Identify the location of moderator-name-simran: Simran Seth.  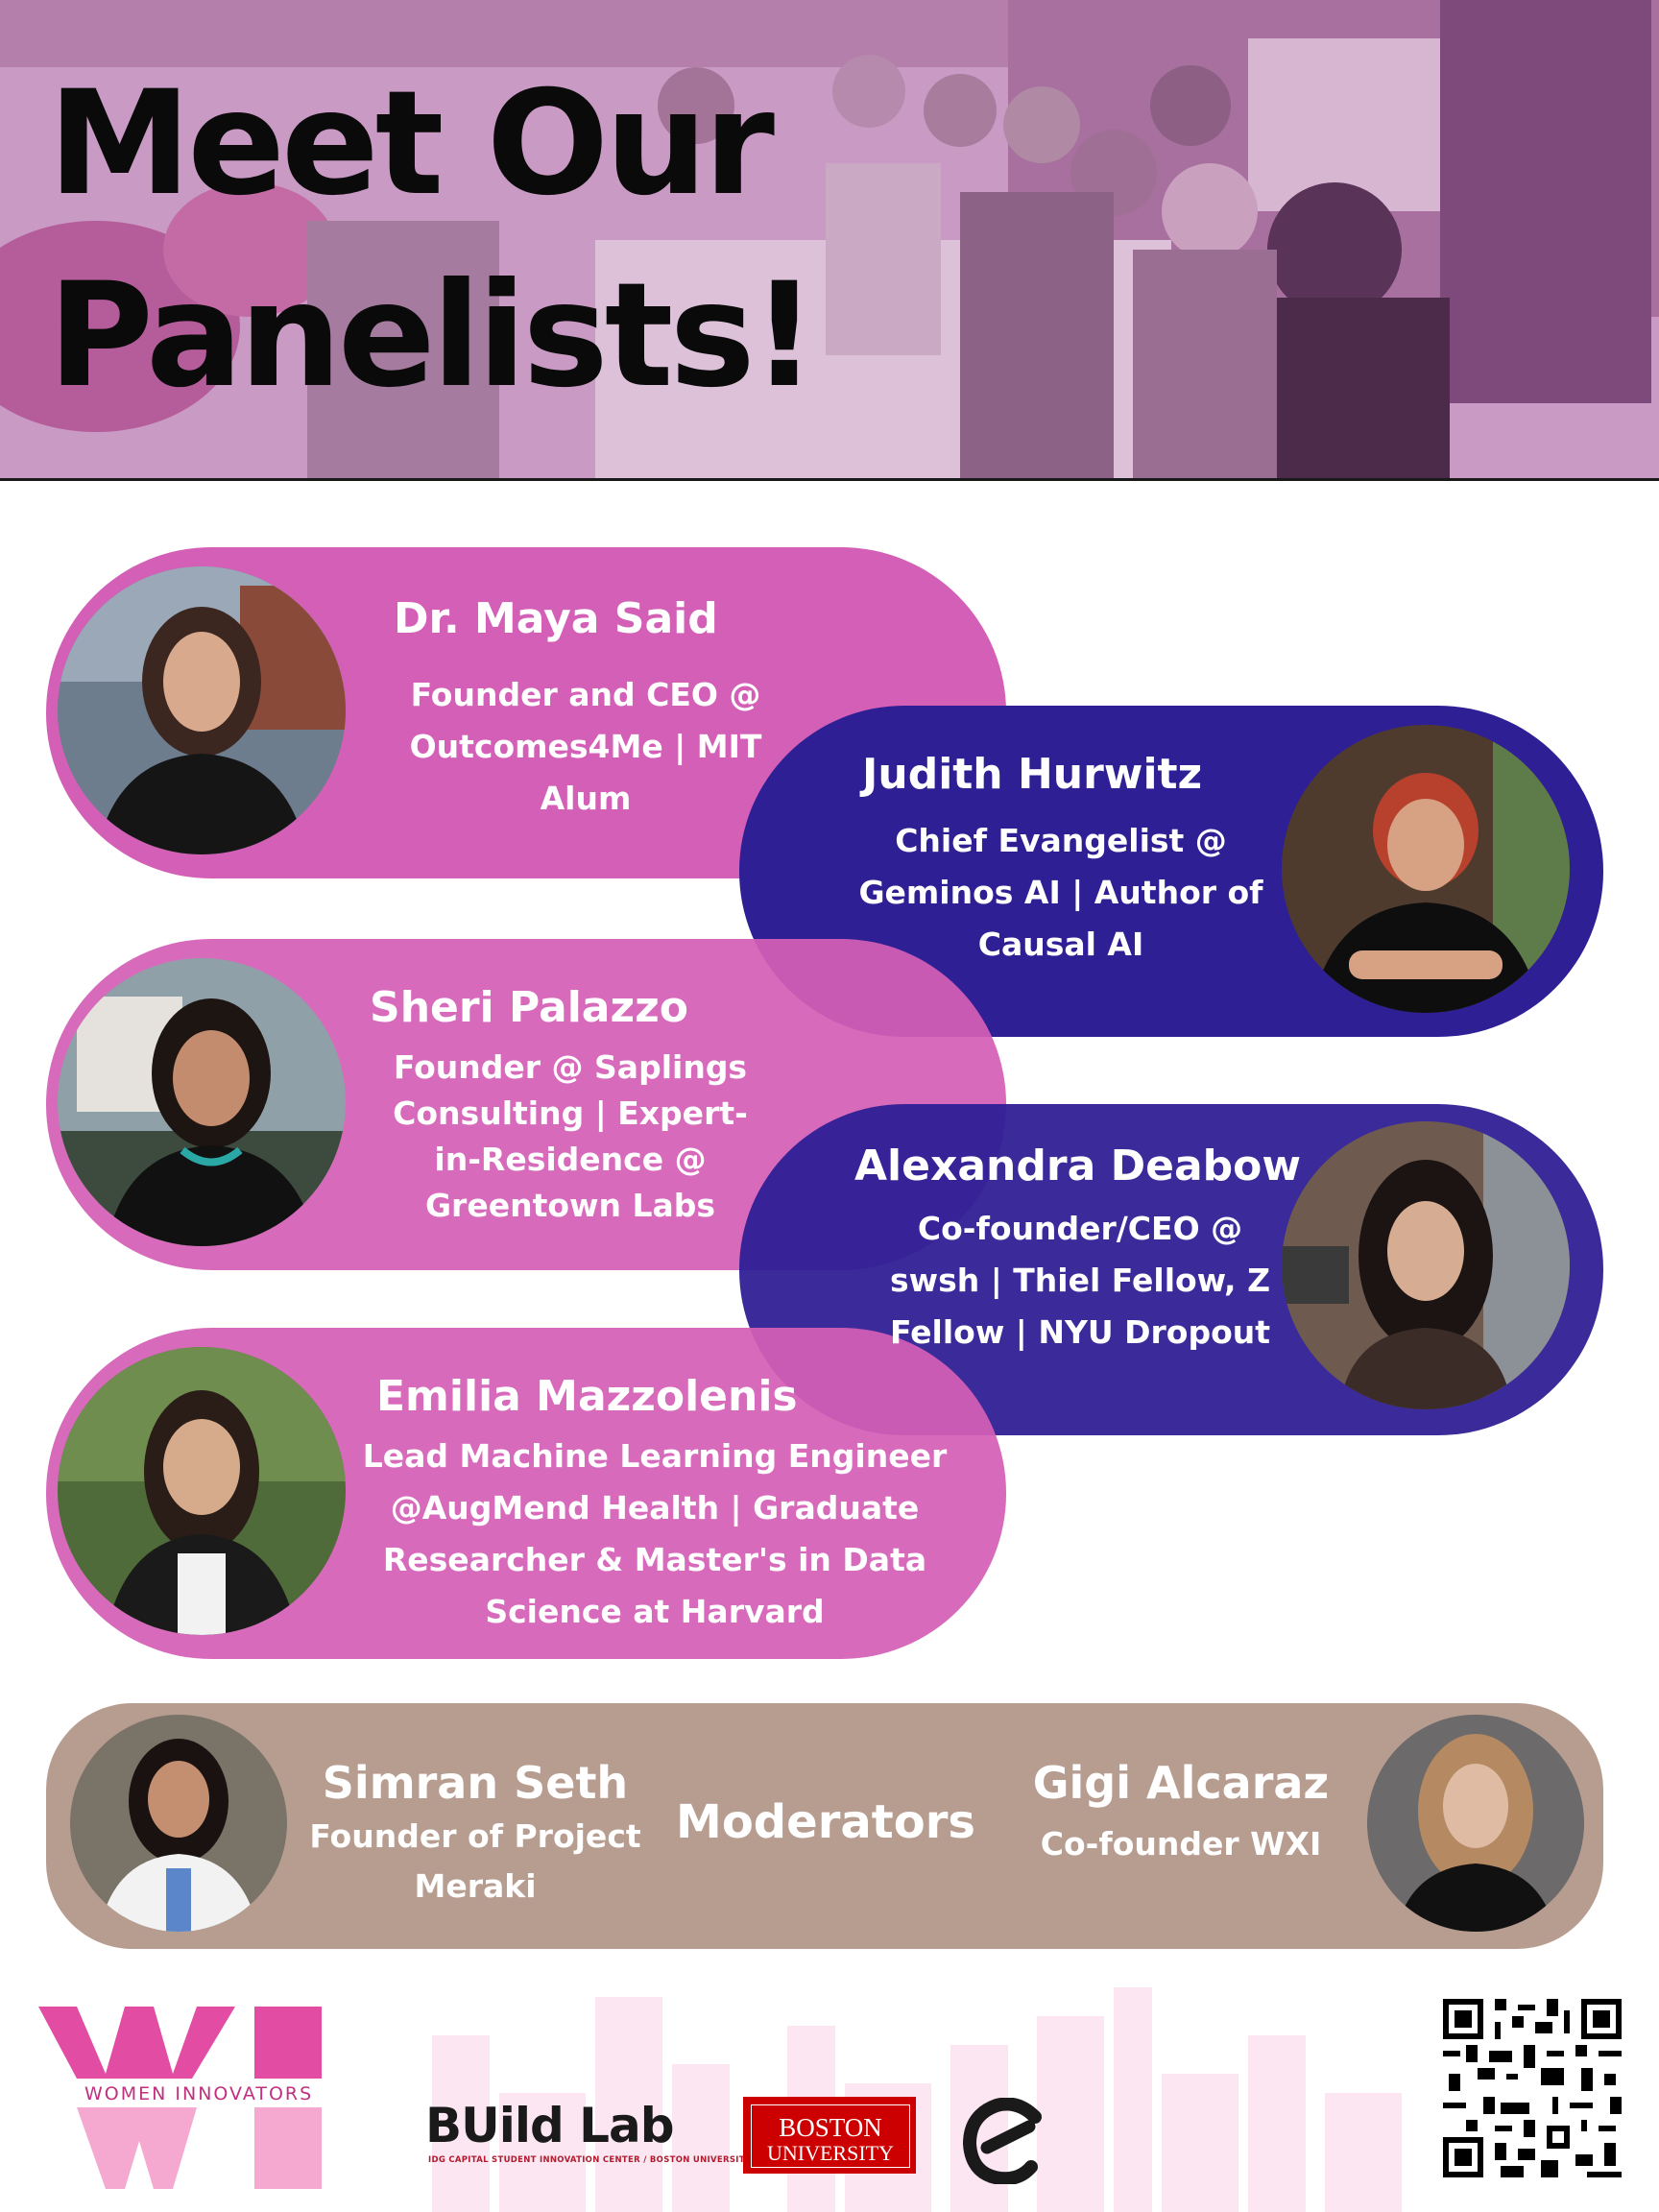
(475, 1783).